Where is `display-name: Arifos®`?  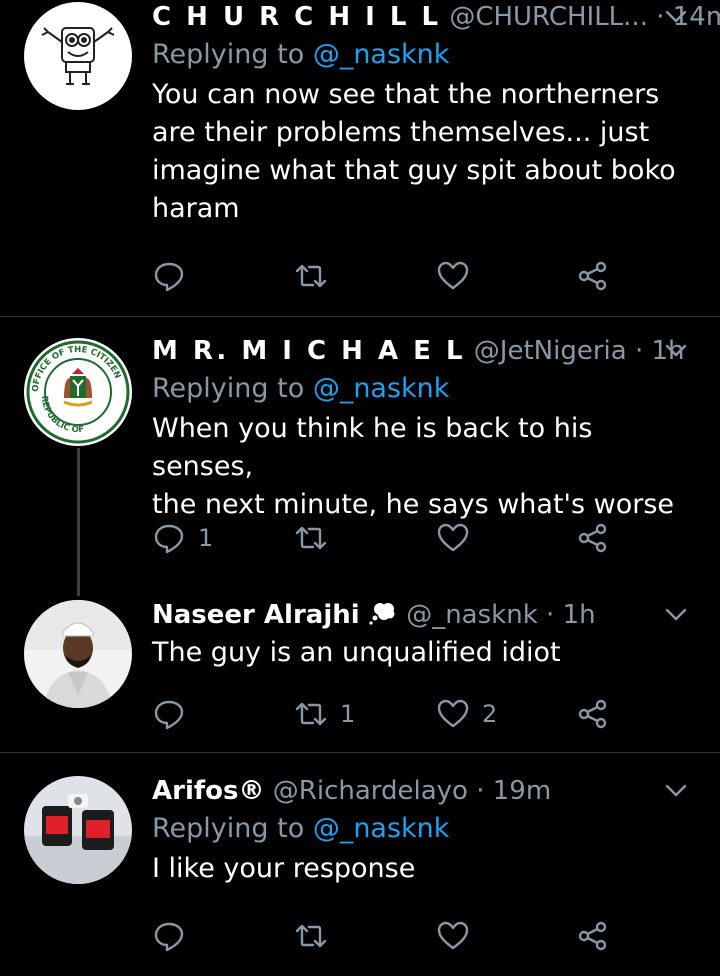
display-name: Arifos® is located at coordinates (208, 791).